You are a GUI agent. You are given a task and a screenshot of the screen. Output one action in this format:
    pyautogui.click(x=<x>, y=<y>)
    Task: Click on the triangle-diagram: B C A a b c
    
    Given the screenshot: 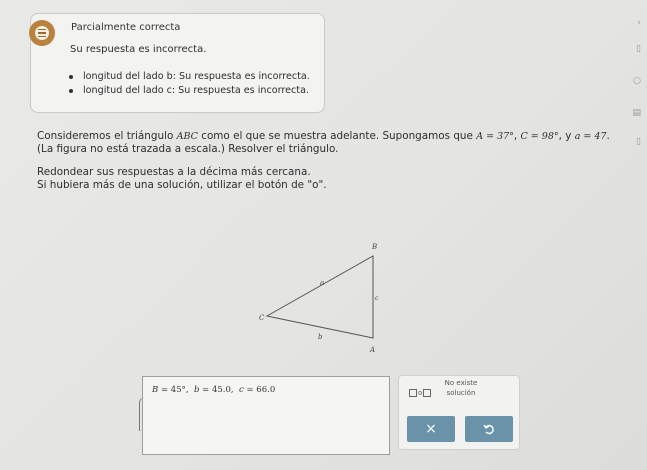 What is the action you would take?
    pyautogui.click(x=319, y=298)
    